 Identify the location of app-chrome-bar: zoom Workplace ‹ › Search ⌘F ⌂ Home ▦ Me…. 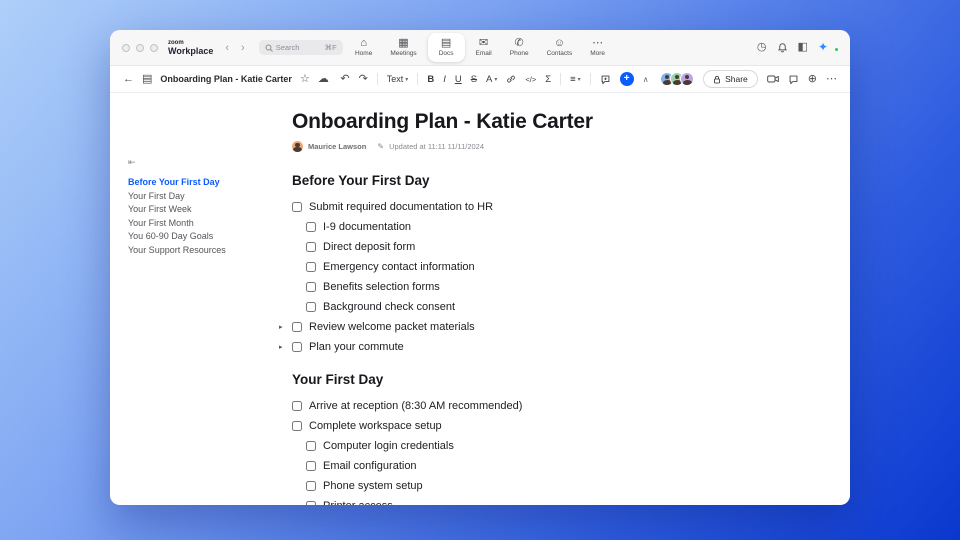
(480, 48).